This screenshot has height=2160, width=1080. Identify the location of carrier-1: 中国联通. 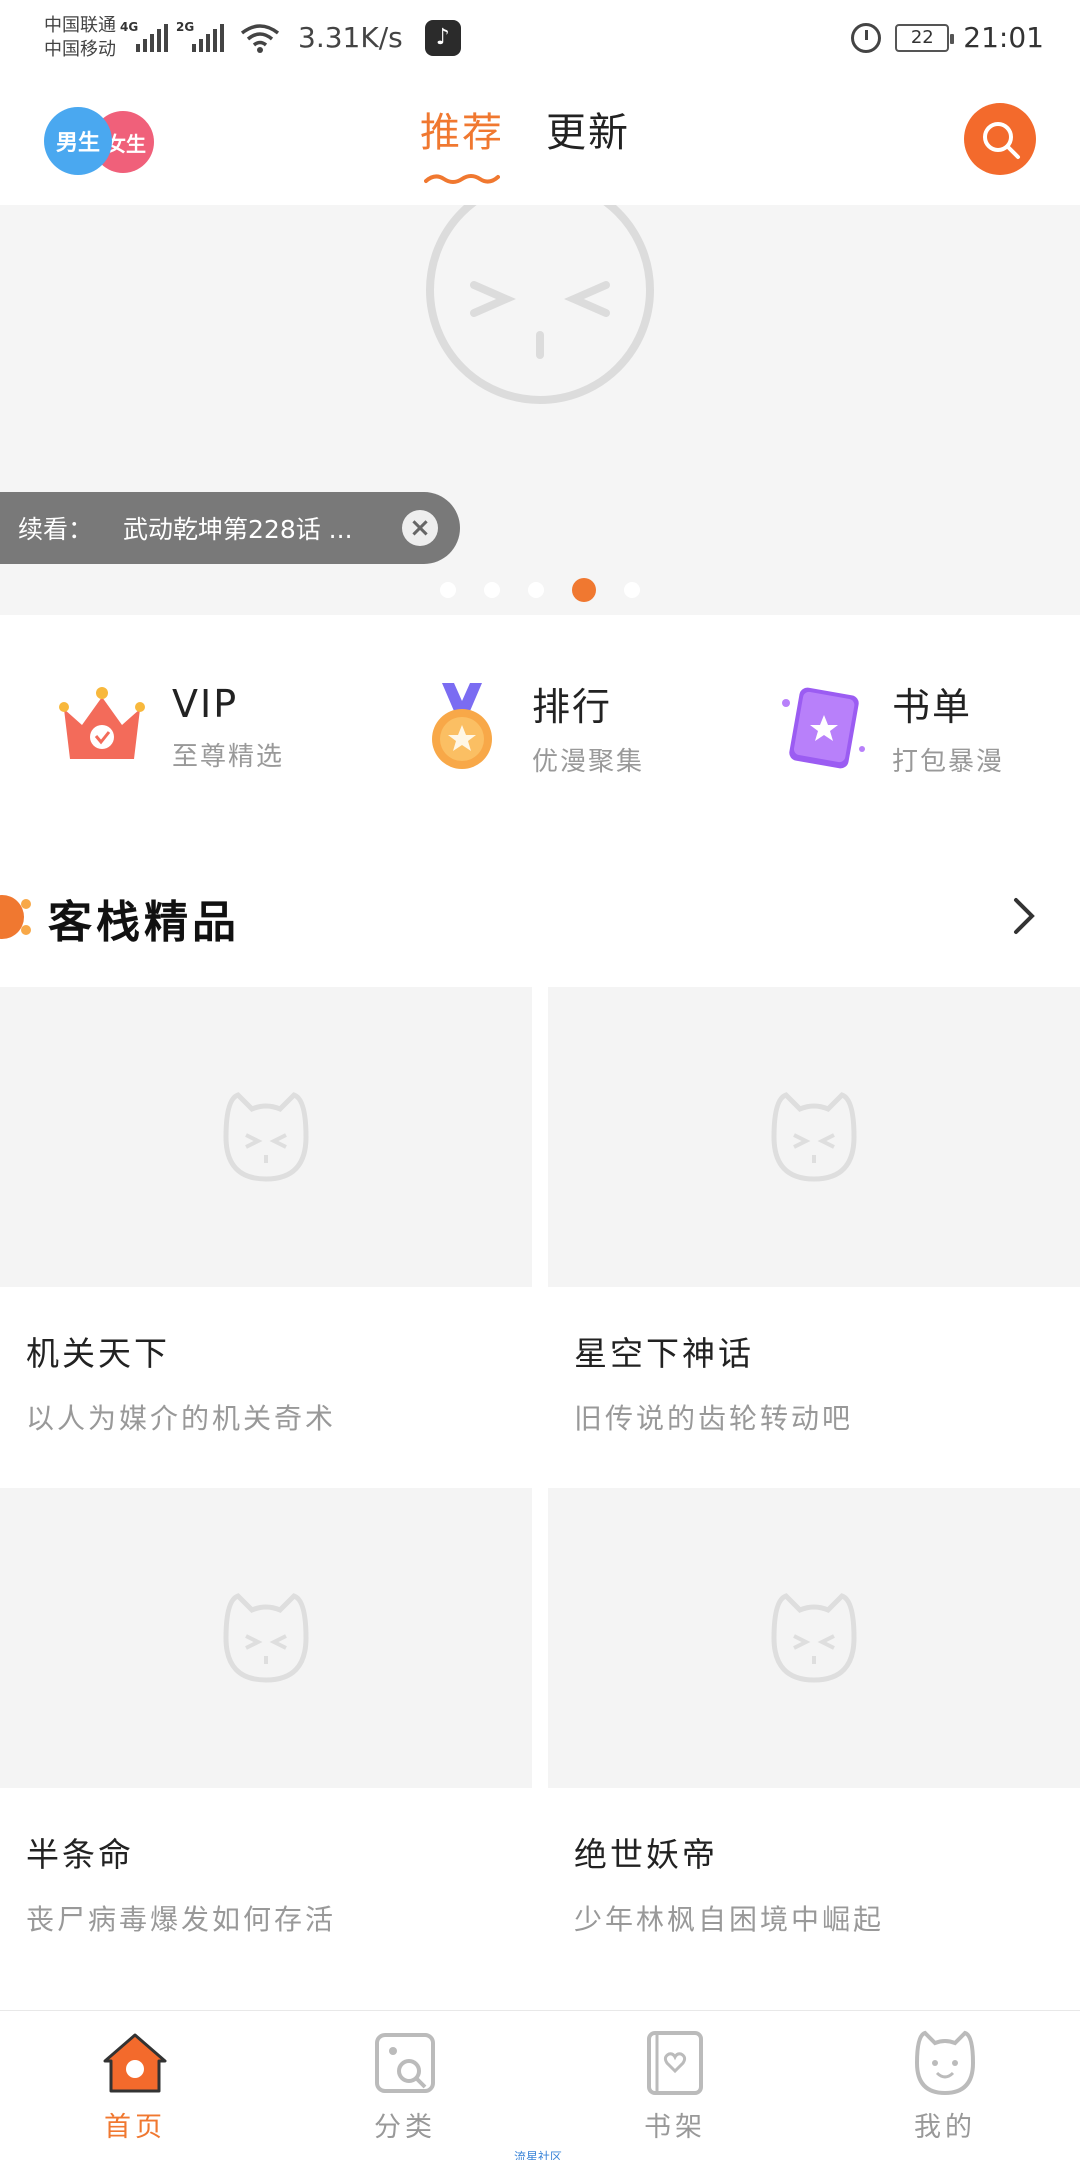
(80, 25).